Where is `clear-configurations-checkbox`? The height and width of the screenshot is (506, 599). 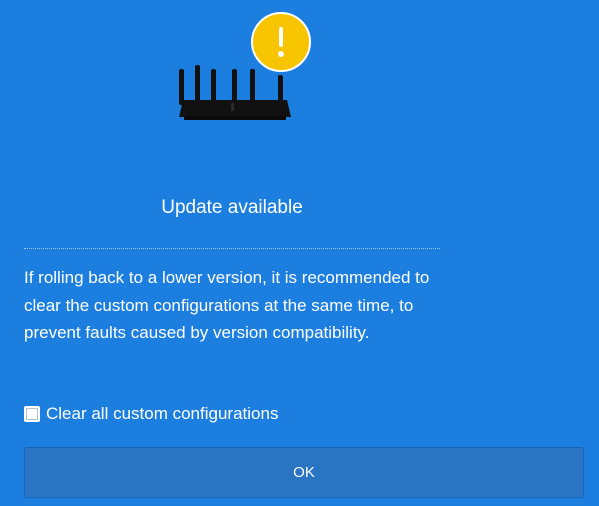
clear-configurations-checkbox is located at coordinates (32, 414).